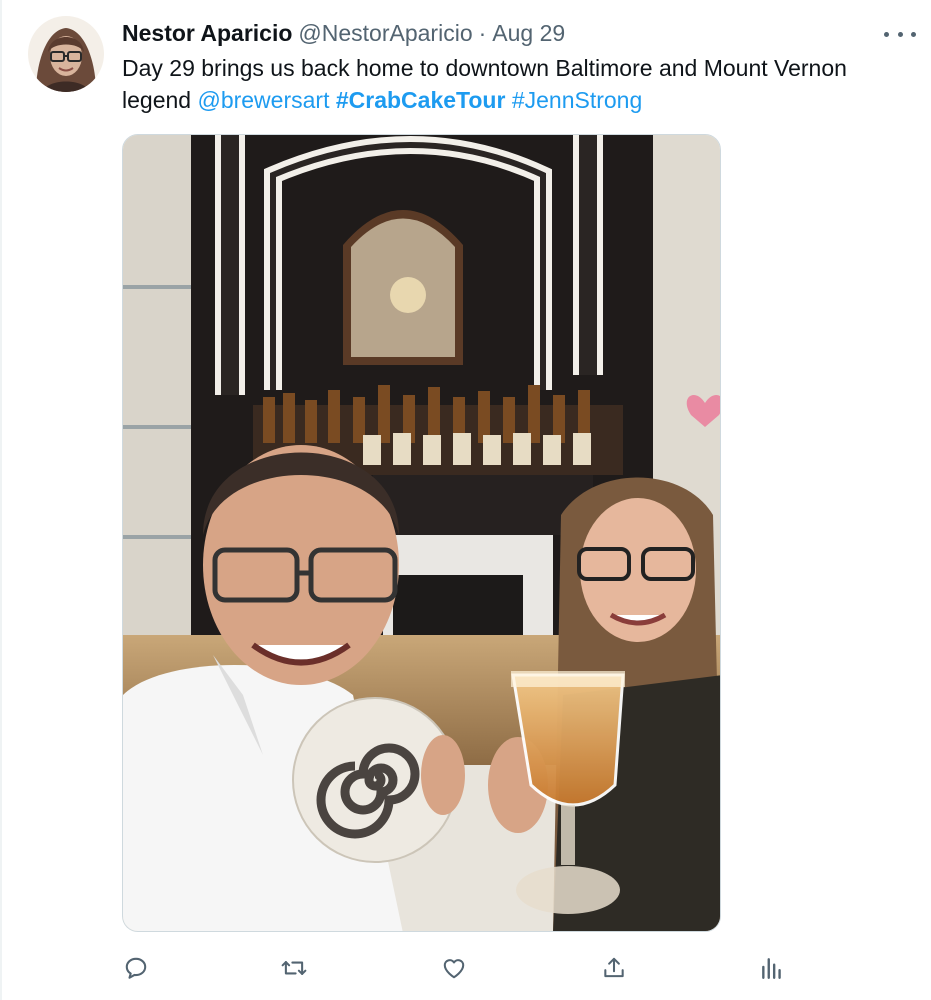  Describe the element at coordinates (577, 100) in the screenshot. I see `hashtag-jennstrong: #JennStrong` at that location.